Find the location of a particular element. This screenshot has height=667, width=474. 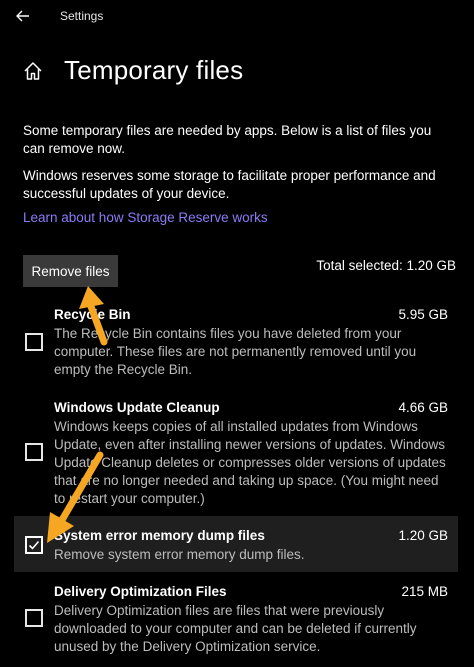

annotation-arrow-remove is located at coordinates (93, 316).